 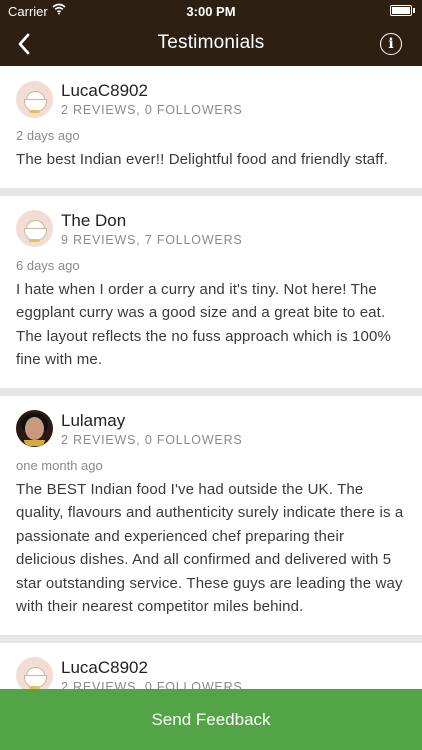 I want to click on info-button: i, so click(x=391, y=44).